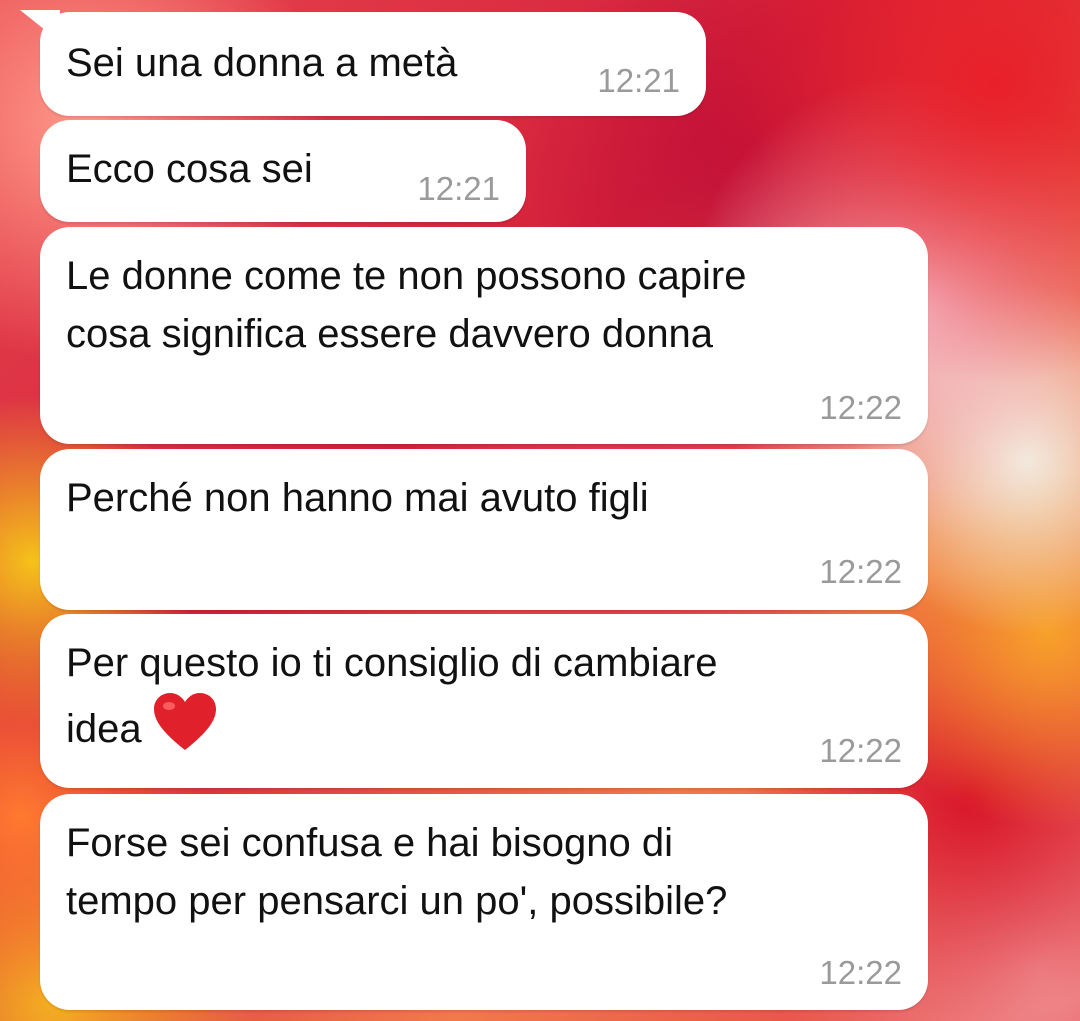  I want to click on message-bubble: Perché non hanno mai avuto figli 12:22, so click(484, 529).